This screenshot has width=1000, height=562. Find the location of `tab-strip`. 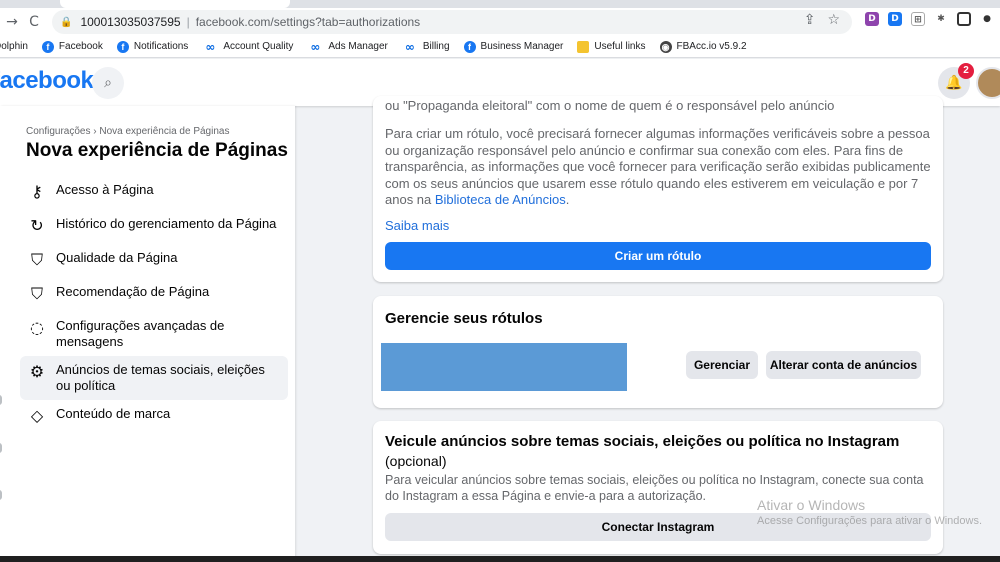

tab-strip is located at coordinates (500, 4).